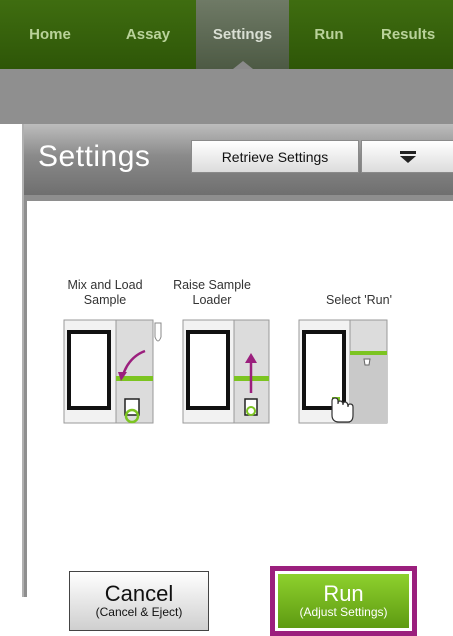  I want to click on cancel-button: Cancel (Cancel & Eject), so click(139, 601).